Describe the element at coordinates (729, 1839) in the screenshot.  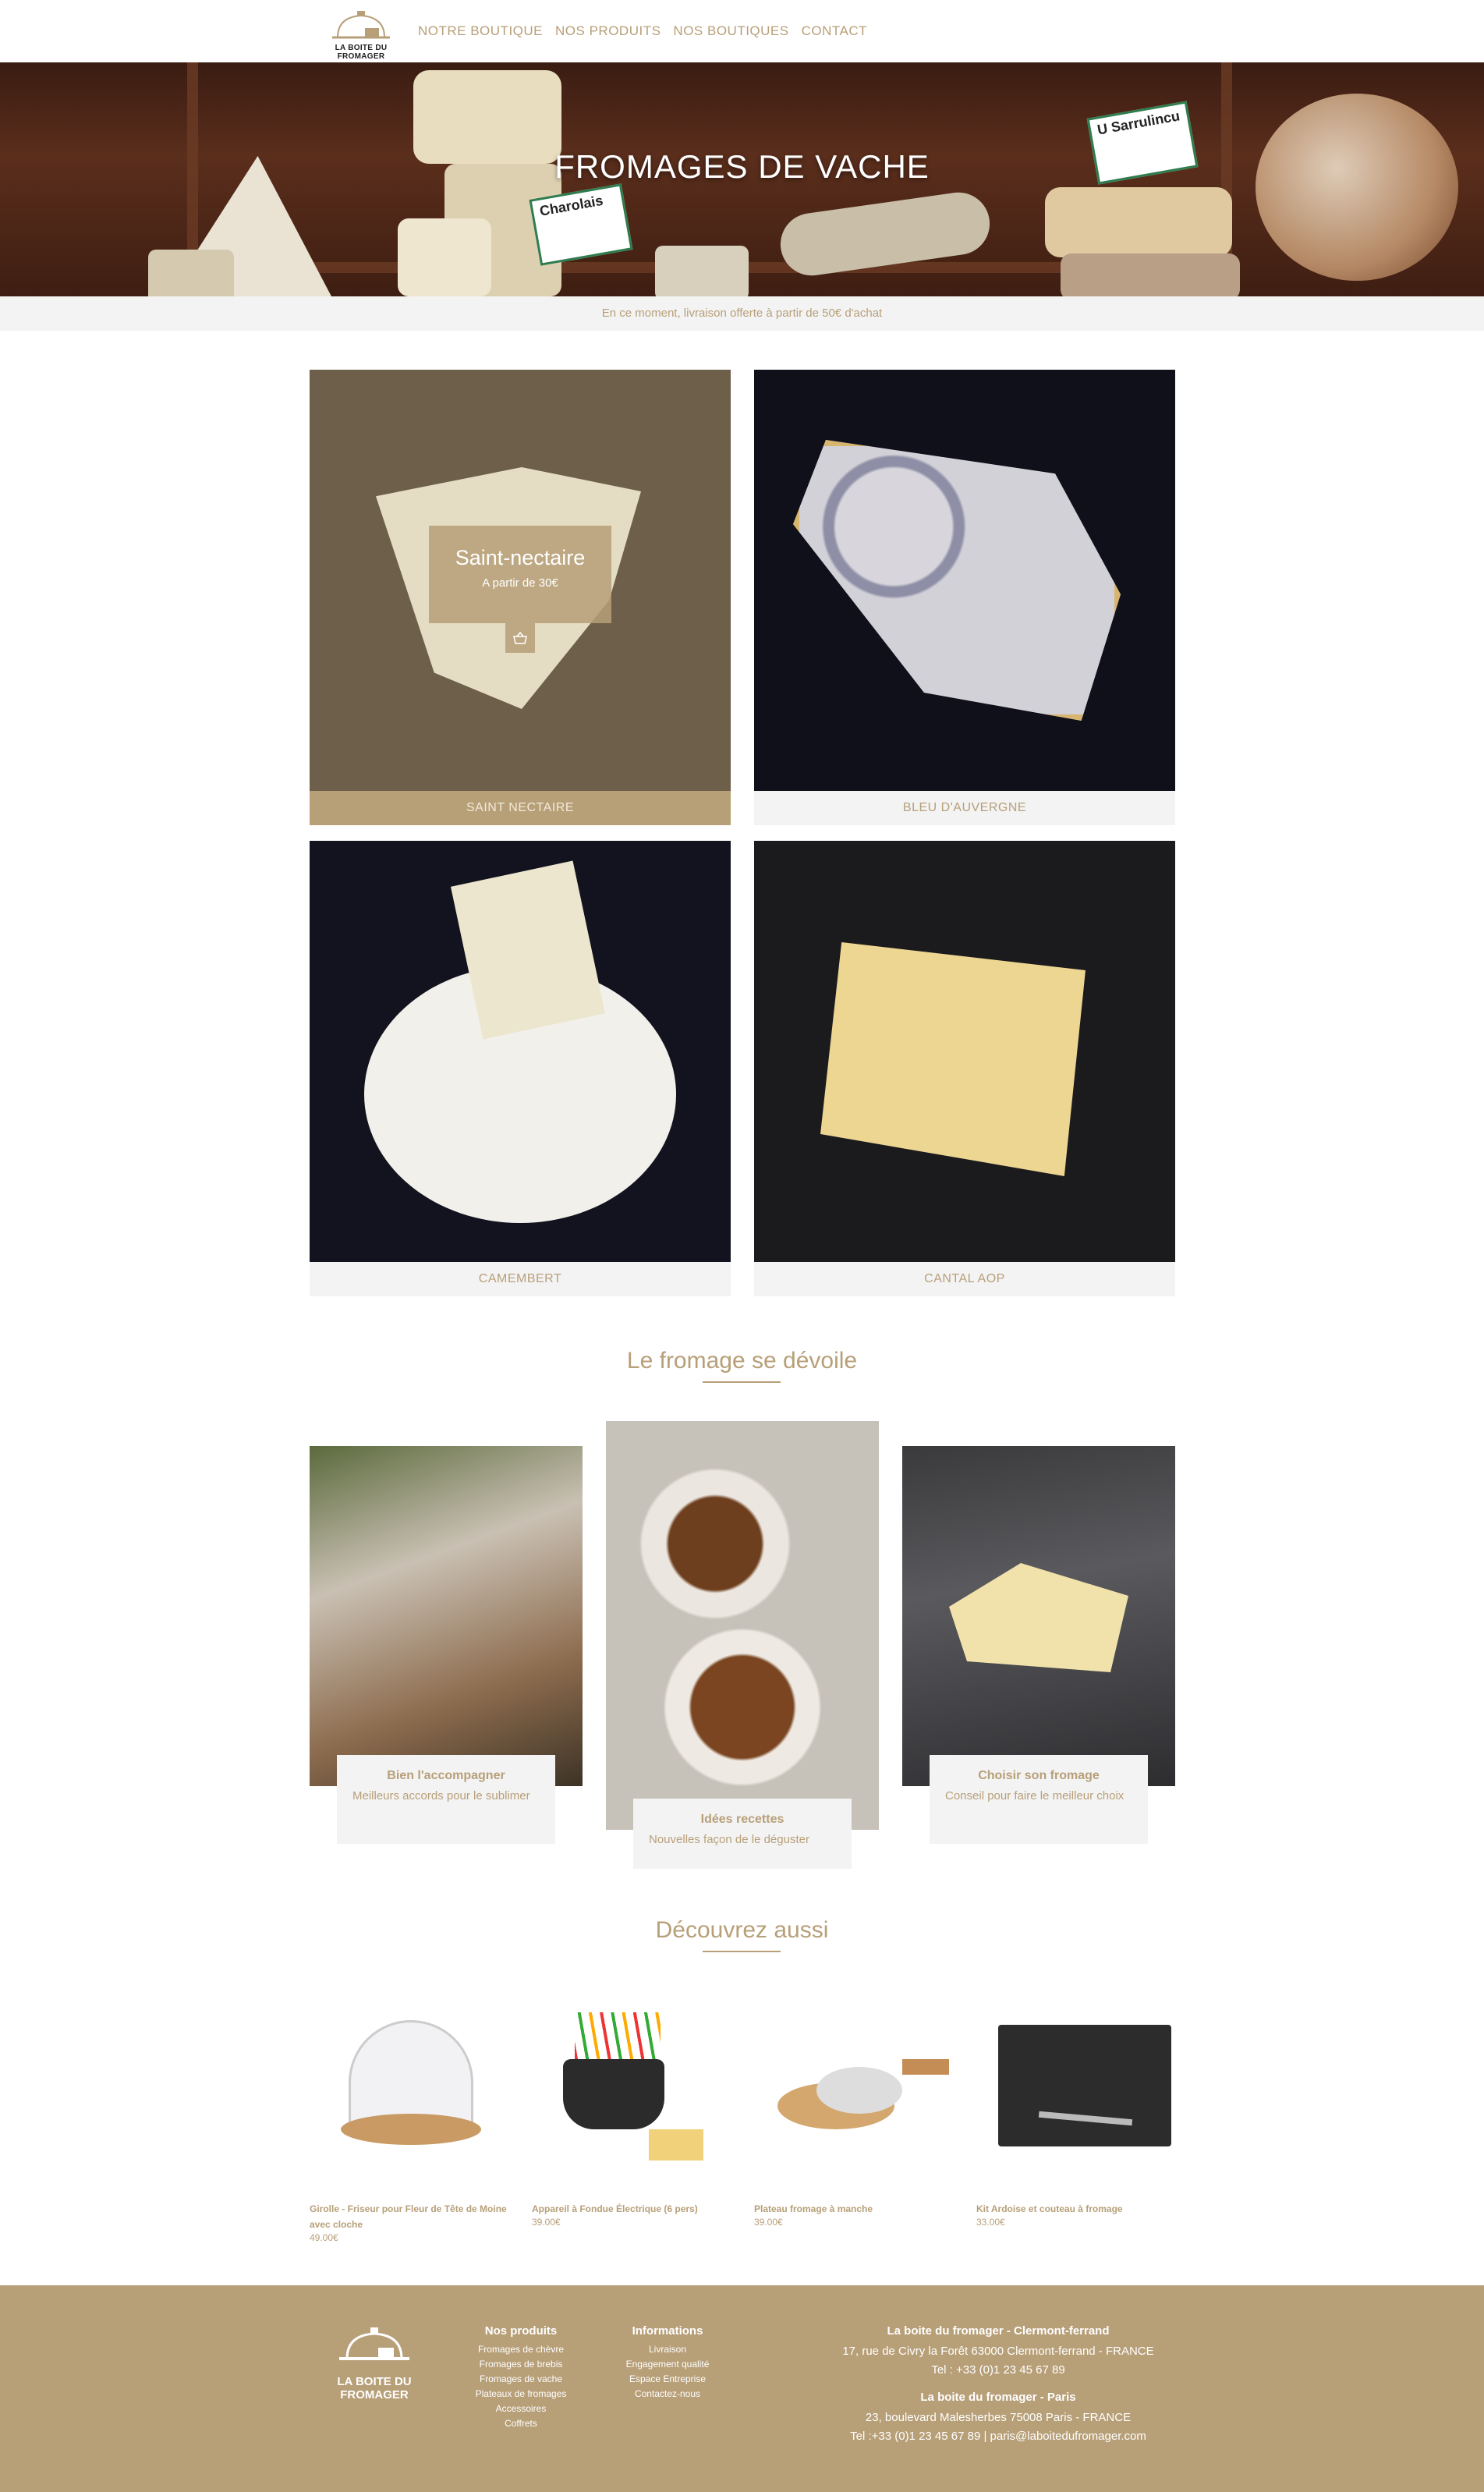
I see `article-desc: Nouvelles façon de le déguster` at that location.